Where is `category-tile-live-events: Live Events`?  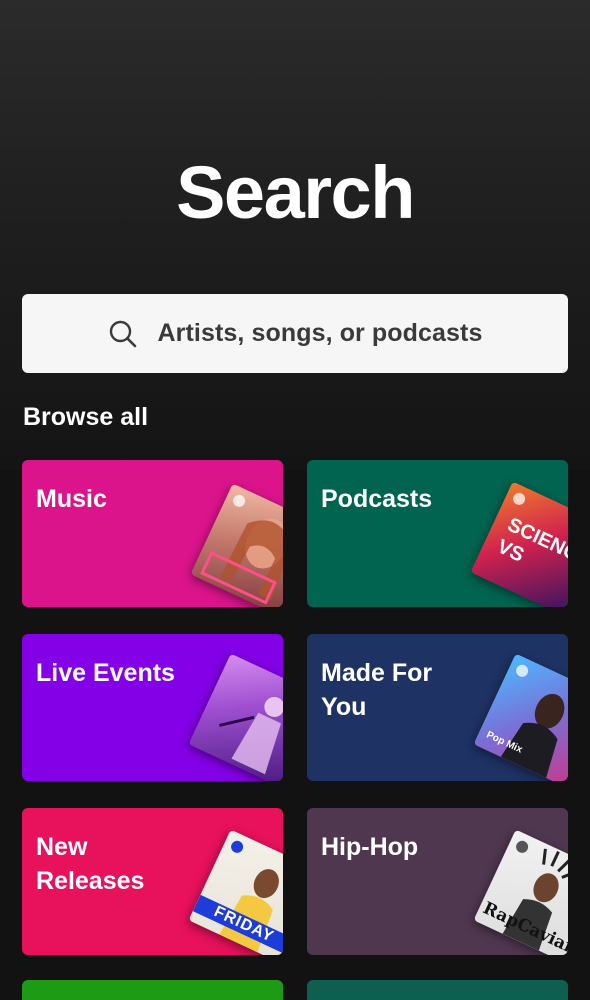
category-tile-live-events: Live Events is located at coordinates (152, 707).